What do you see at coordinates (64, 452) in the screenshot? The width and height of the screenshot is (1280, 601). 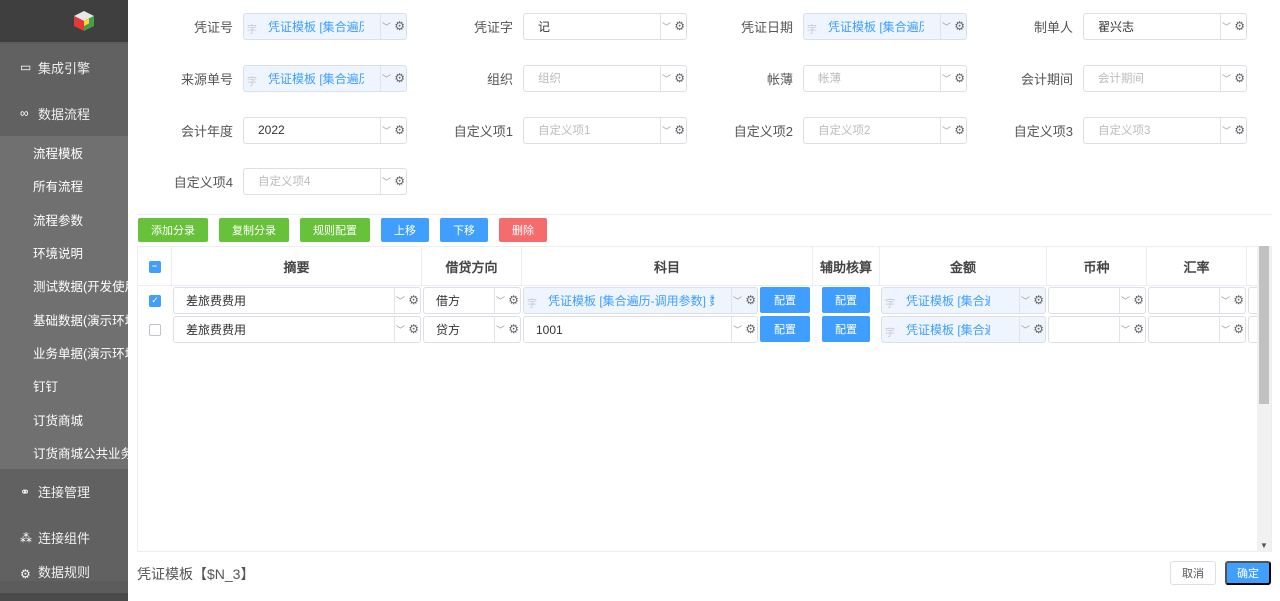 I see `sidebar-item: 订货商城公共业务` at bounding box center [64, 452].